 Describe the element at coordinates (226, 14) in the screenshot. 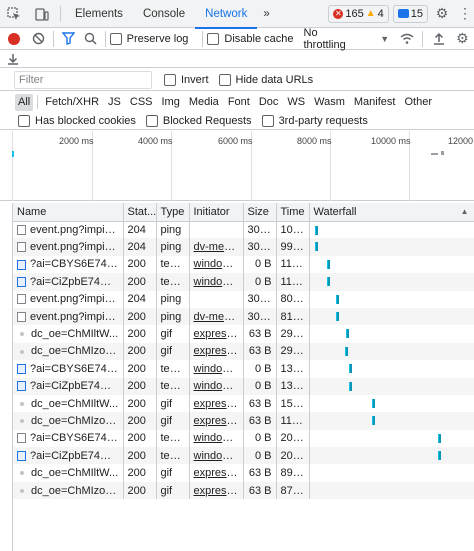

I see `tab-network: Network` at that location.